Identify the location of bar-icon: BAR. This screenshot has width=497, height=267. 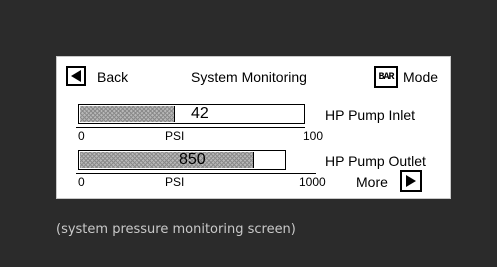
(386, 77).